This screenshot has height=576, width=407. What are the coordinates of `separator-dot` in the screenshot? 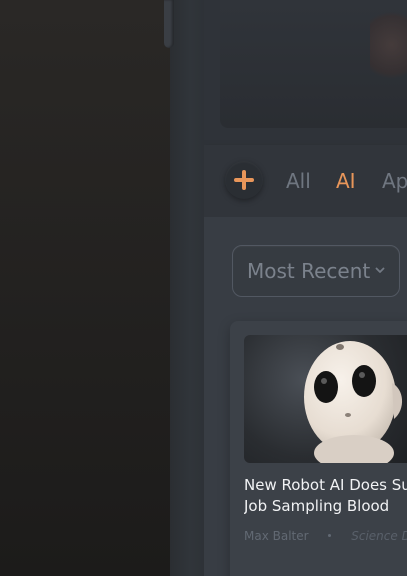 It's located at (330, 535).